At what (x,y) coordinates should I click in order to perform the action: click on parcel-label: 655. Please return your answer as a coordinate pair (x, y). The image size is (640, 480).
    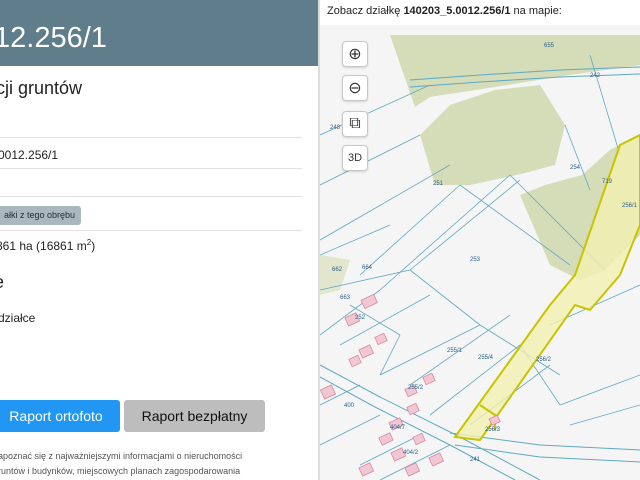
    Looking at the image, I should click on (549, 46).